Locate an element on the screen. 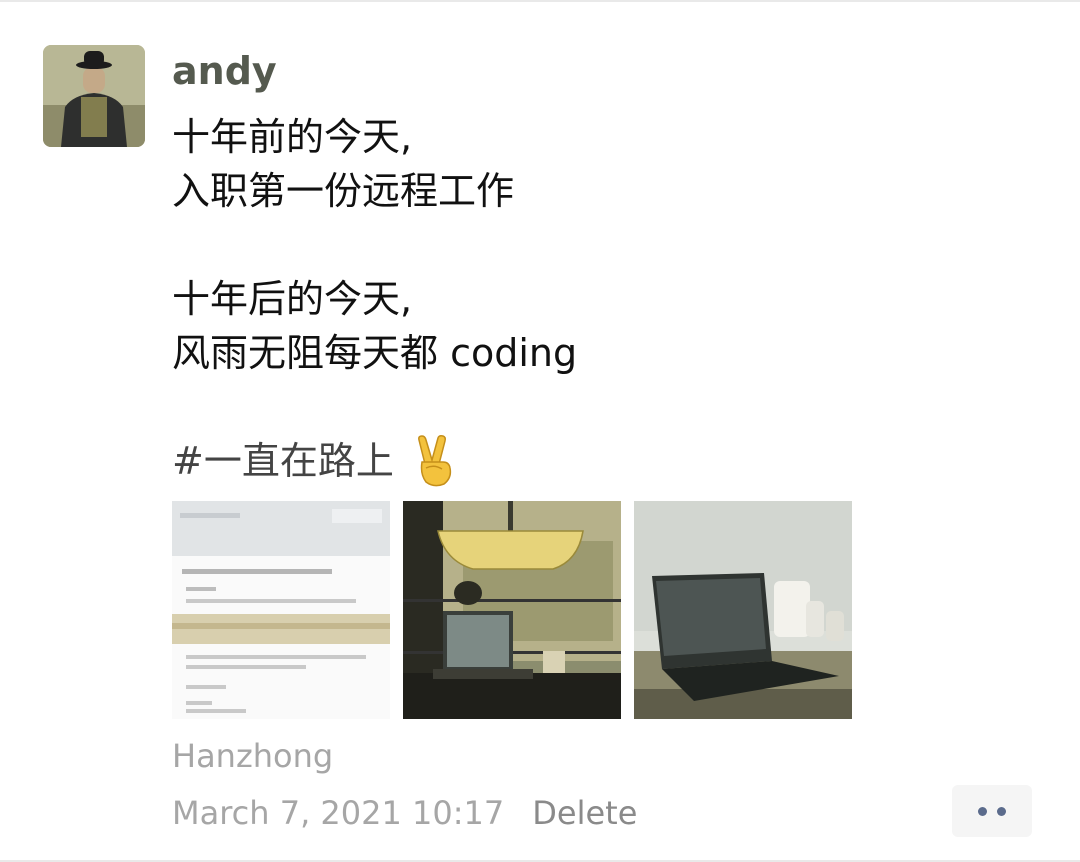 The width and height of the screenshot is (1080, 862). avatar-image is located at coordinates (94, 96).